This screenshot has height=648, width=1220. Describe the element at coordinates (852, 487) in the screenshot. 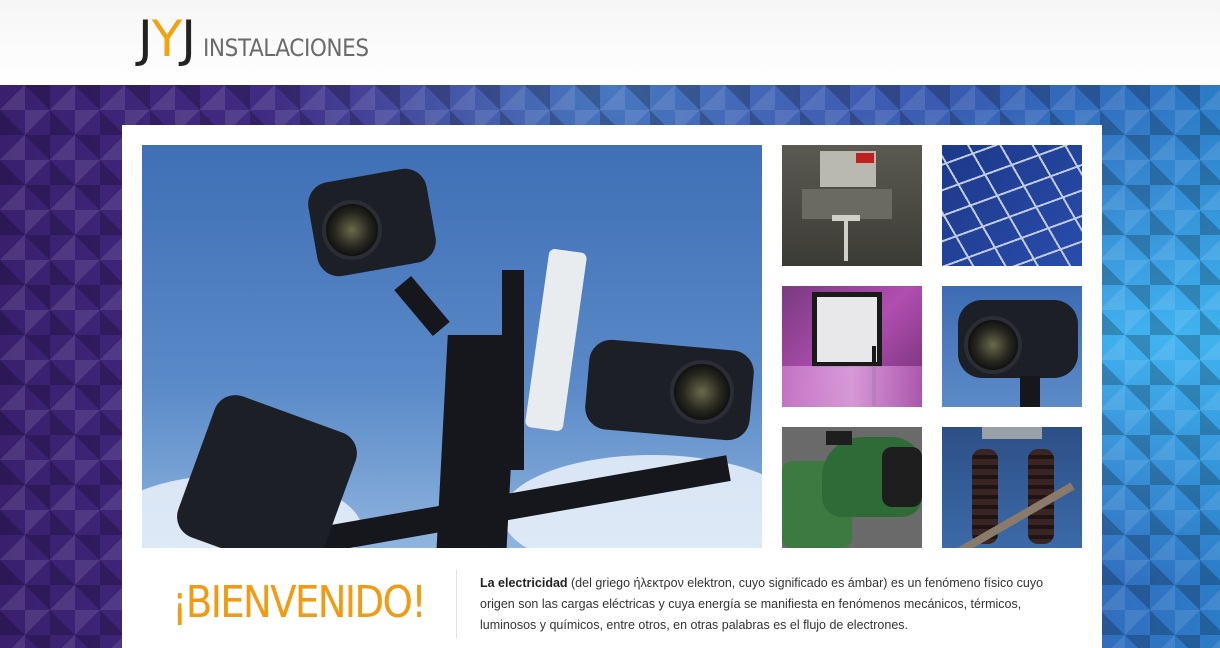

I see `thumbnail-water-pump` at that location.